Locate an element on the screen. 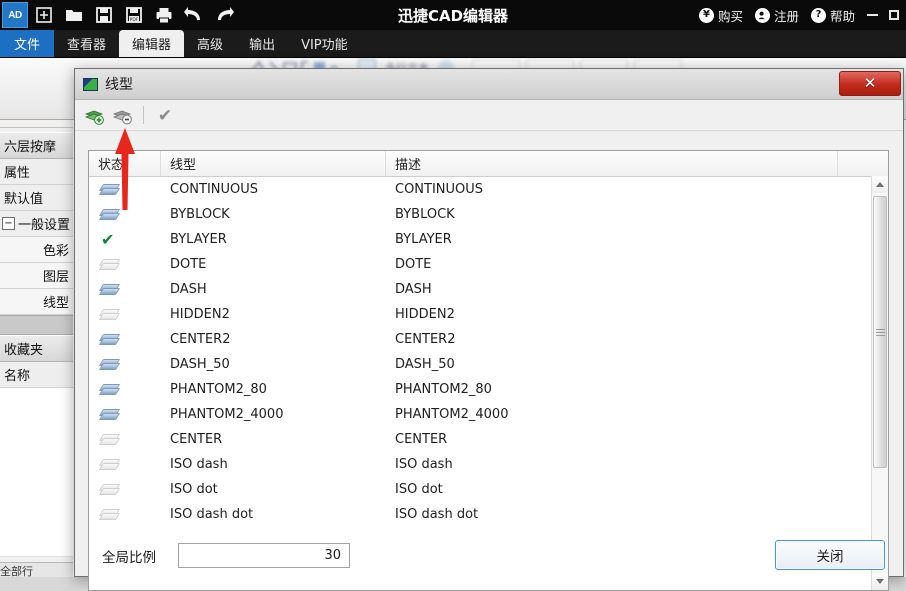 The image size is (906, 591). register-button: 注册 is located at coordinates (777, 15).